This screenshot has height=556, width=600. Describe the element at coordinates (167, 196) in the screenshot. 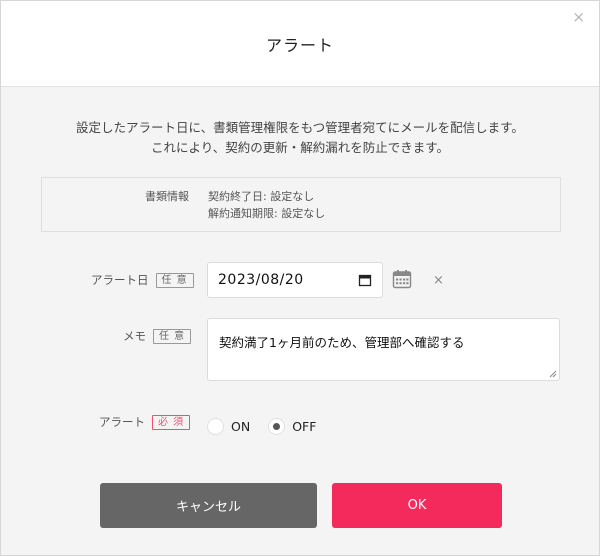

I see `document-info-label: 書類情報` at that location.